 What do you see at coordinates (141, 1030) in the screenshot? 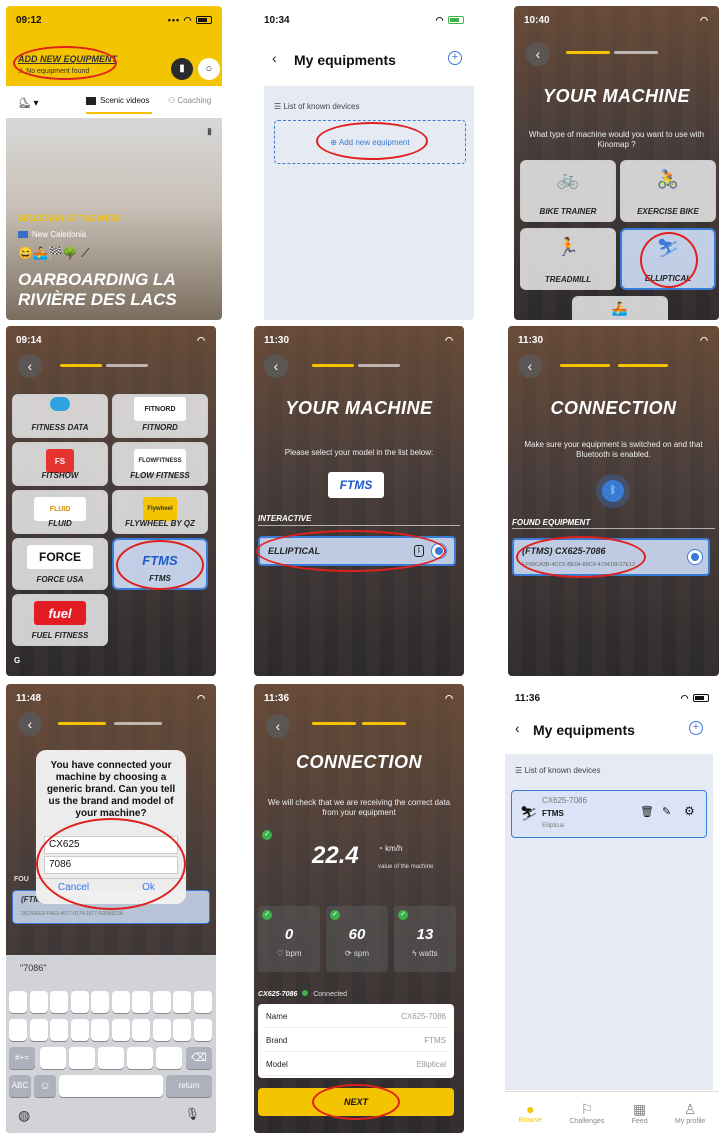
I see `keyboard-key: $` at bounding box center [141, 1030].